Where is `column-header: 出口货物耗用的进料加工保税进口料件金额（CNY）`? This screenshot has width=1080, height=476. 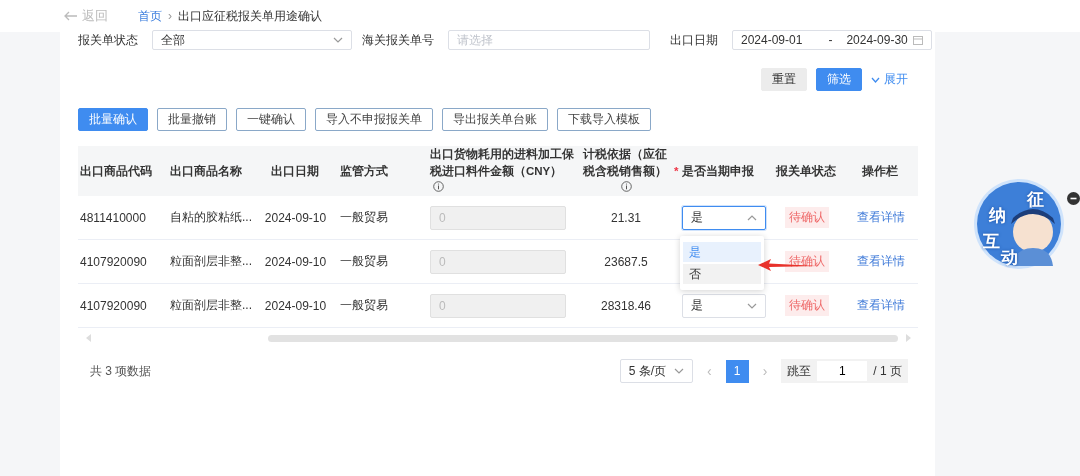
column-header: 出口货物耗用的进料加工保税进口料件金额（CNY） is located at coordinates (503, 171).